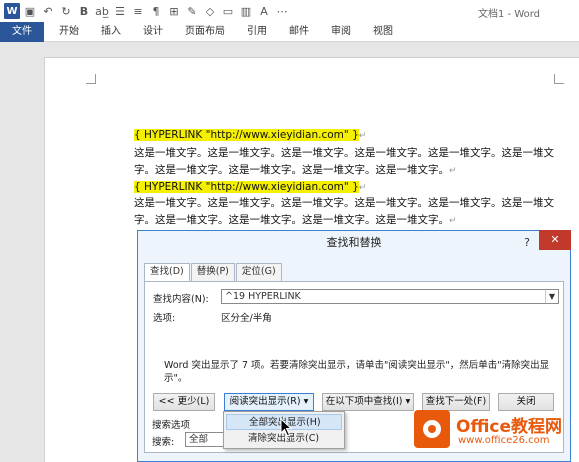  Describe the element at coordinates (84, 11) in the screenshot. I see `bold-icon: B` at that location.